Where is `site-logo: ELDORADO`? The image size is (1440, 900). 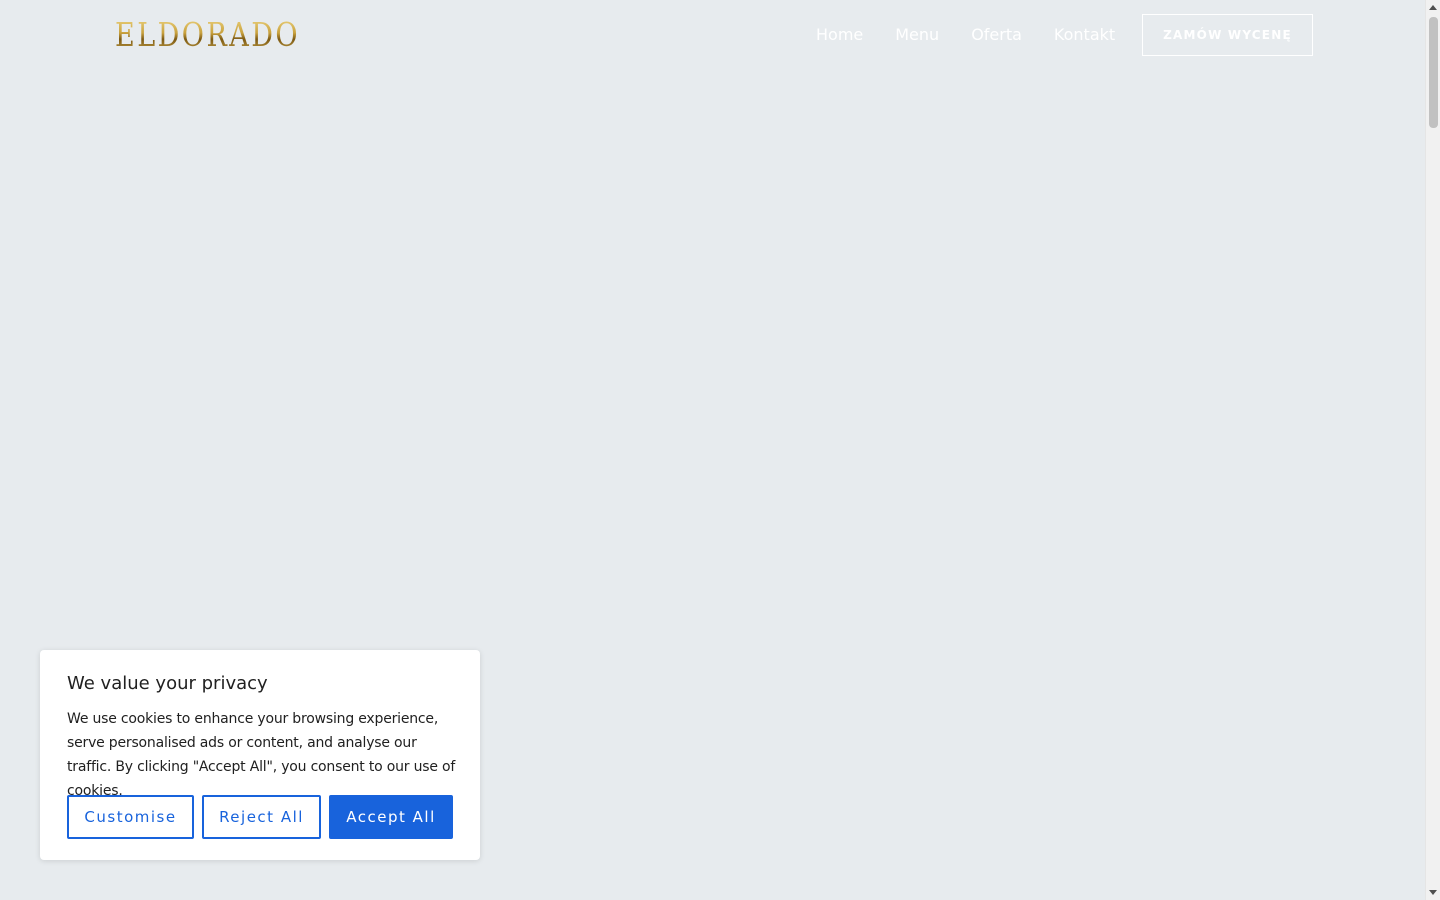 site-logo: ELDORADO is located at coordinates (207, 35).